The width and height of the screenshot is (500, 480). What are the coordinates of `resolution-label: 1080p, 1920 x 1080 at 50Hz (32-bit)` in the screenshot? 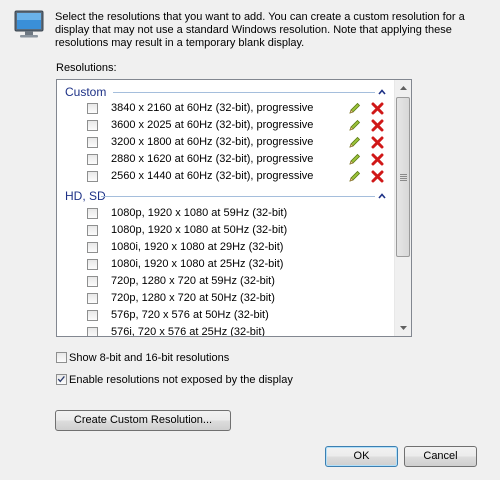 It's located at (199, 230).